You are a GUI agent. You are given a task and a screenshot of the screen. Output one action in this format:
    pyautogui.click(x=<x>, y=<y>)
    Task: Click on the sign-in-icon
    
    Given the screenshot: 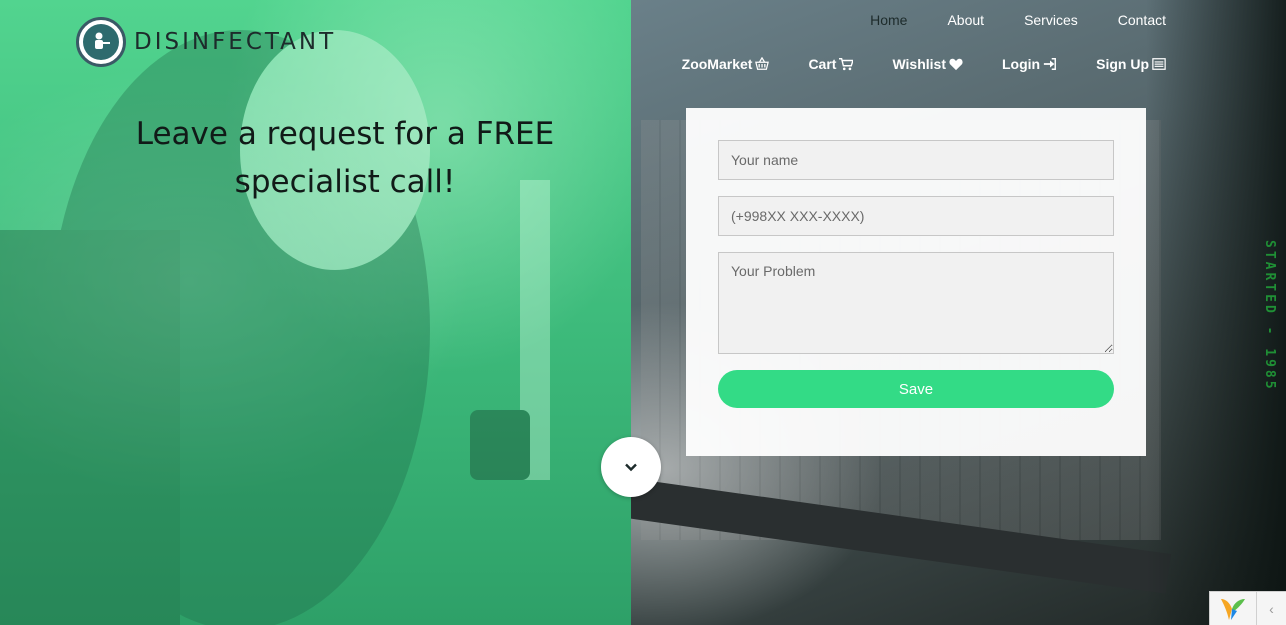 What is the action you would take?
    pyautogui.click(x=1050, y=64)
    